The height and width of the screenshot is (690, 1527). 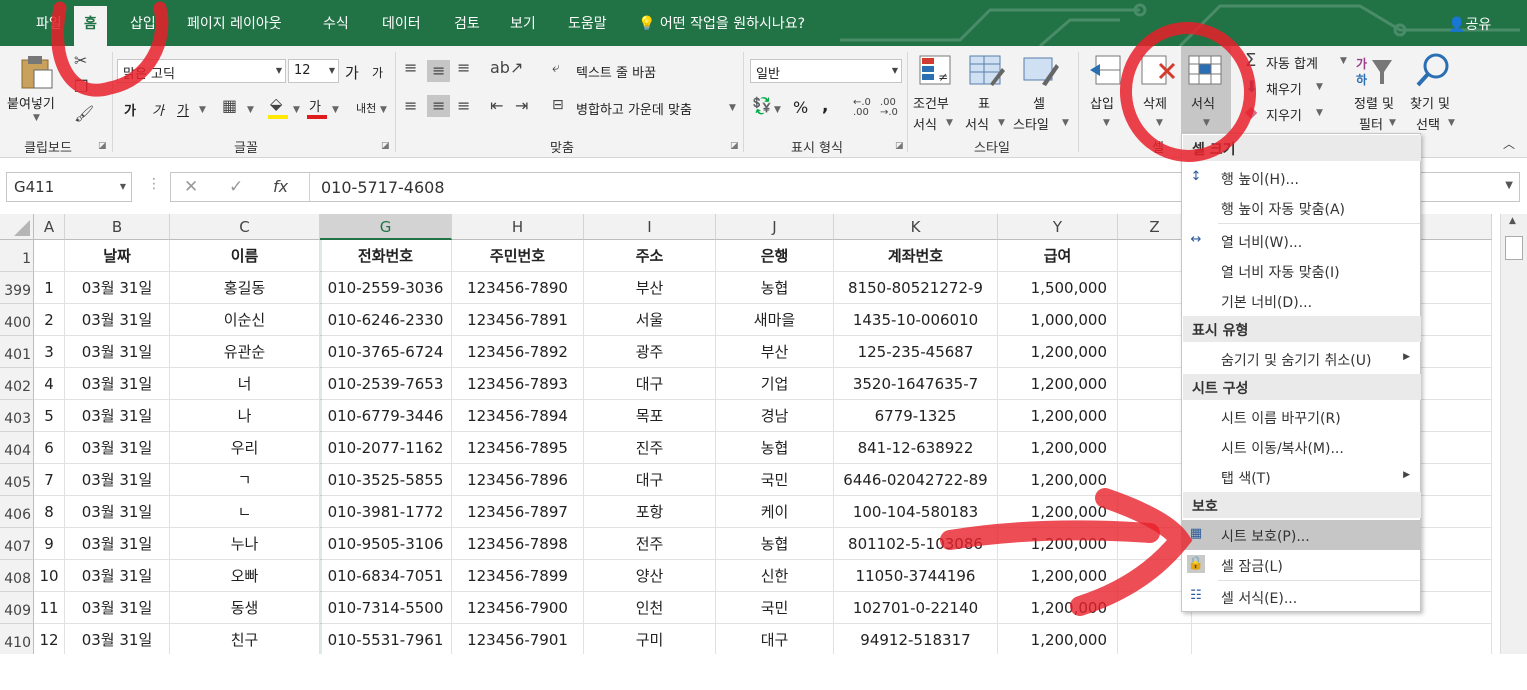 I want to click on row-header: 405, so click(x=17, y=480).